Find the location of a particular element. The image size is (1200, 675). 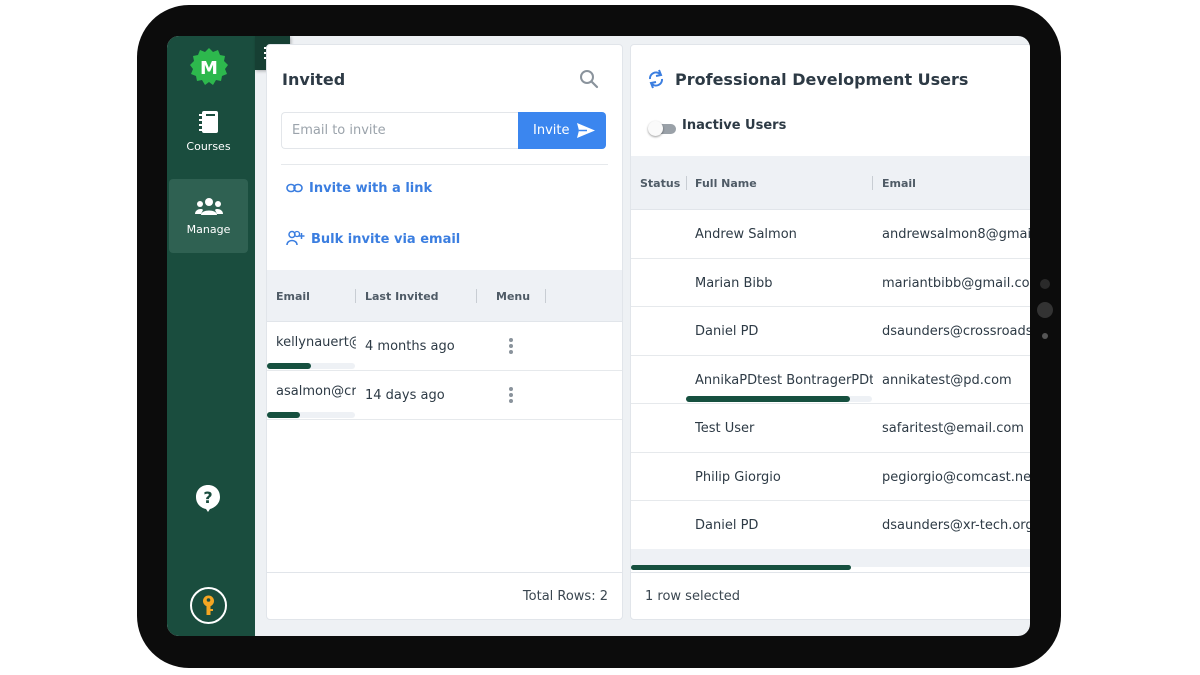

invited-table-header: Email Last Invited Menu is located at coordinates (444, 296).